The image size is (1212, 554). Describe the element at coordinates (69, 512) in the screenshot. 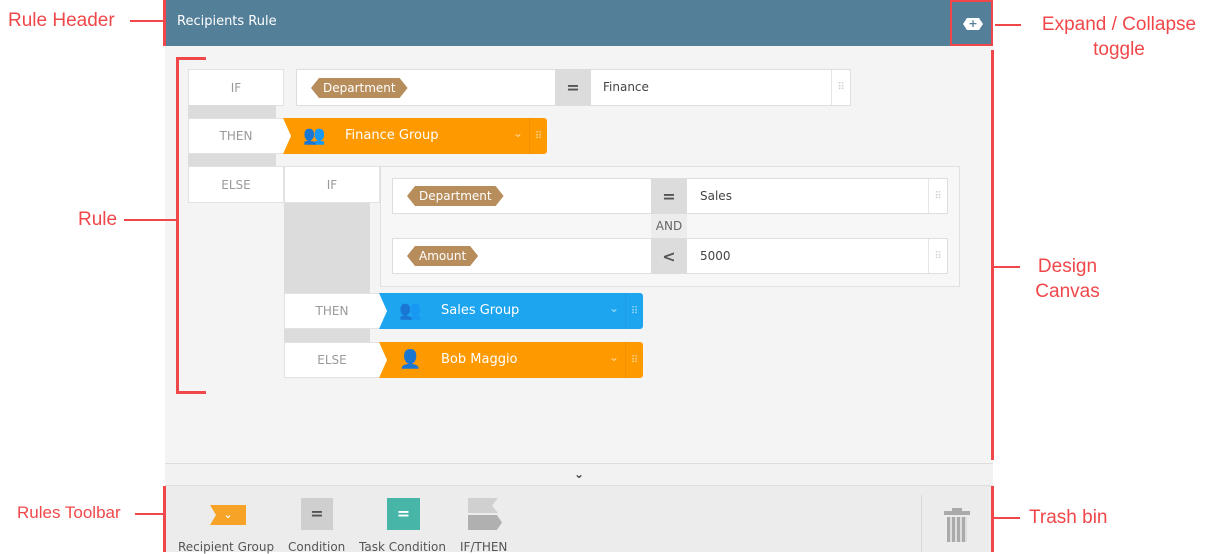

I see `annotation-rules-toolbar: Rules Toolbar` at that location.